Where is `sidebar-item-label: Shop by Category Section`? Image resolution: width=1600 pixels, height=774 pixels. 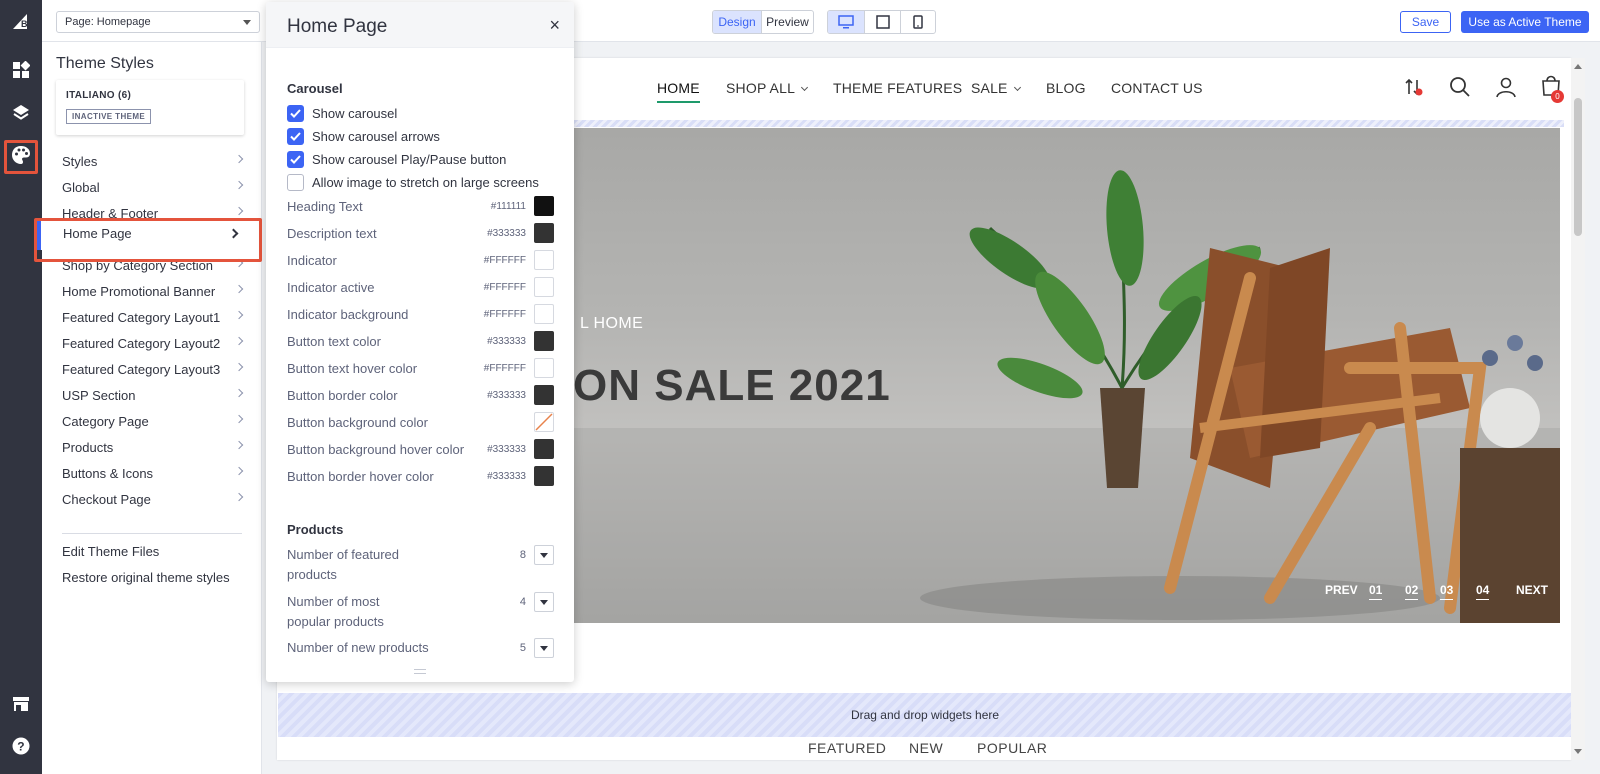 sidebar-item-label: Shop by Category Section is located at coordinates (138, 265).